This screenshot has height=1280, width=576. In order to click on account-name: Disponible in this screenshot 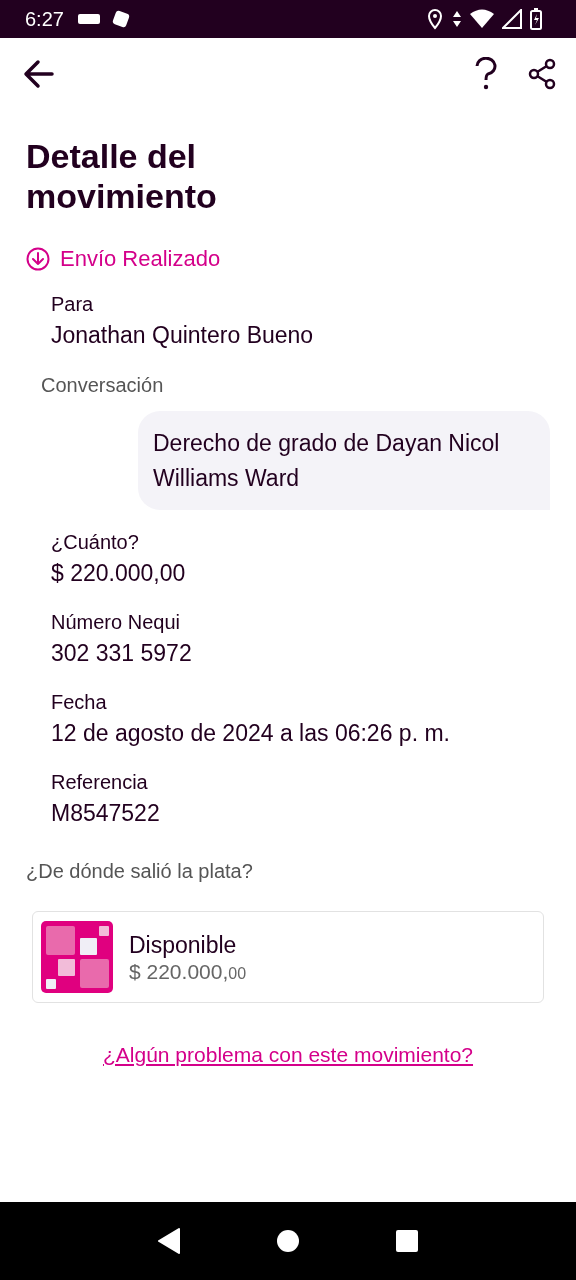, I will do `click(183, 945)`.